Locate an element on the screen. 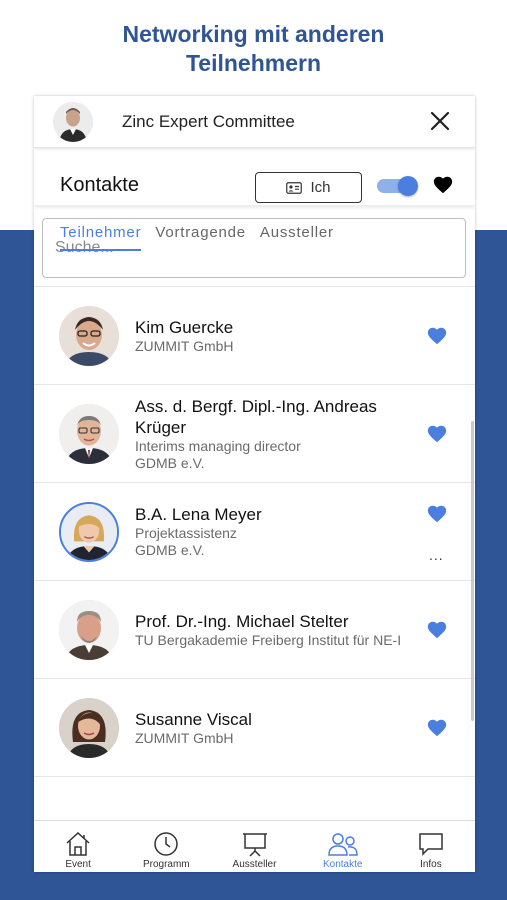 The width and height of the screenshot is (507, 900). tab-bar: Teilnehmer Vortragende Aussteller is located at coordinates (197, 237).